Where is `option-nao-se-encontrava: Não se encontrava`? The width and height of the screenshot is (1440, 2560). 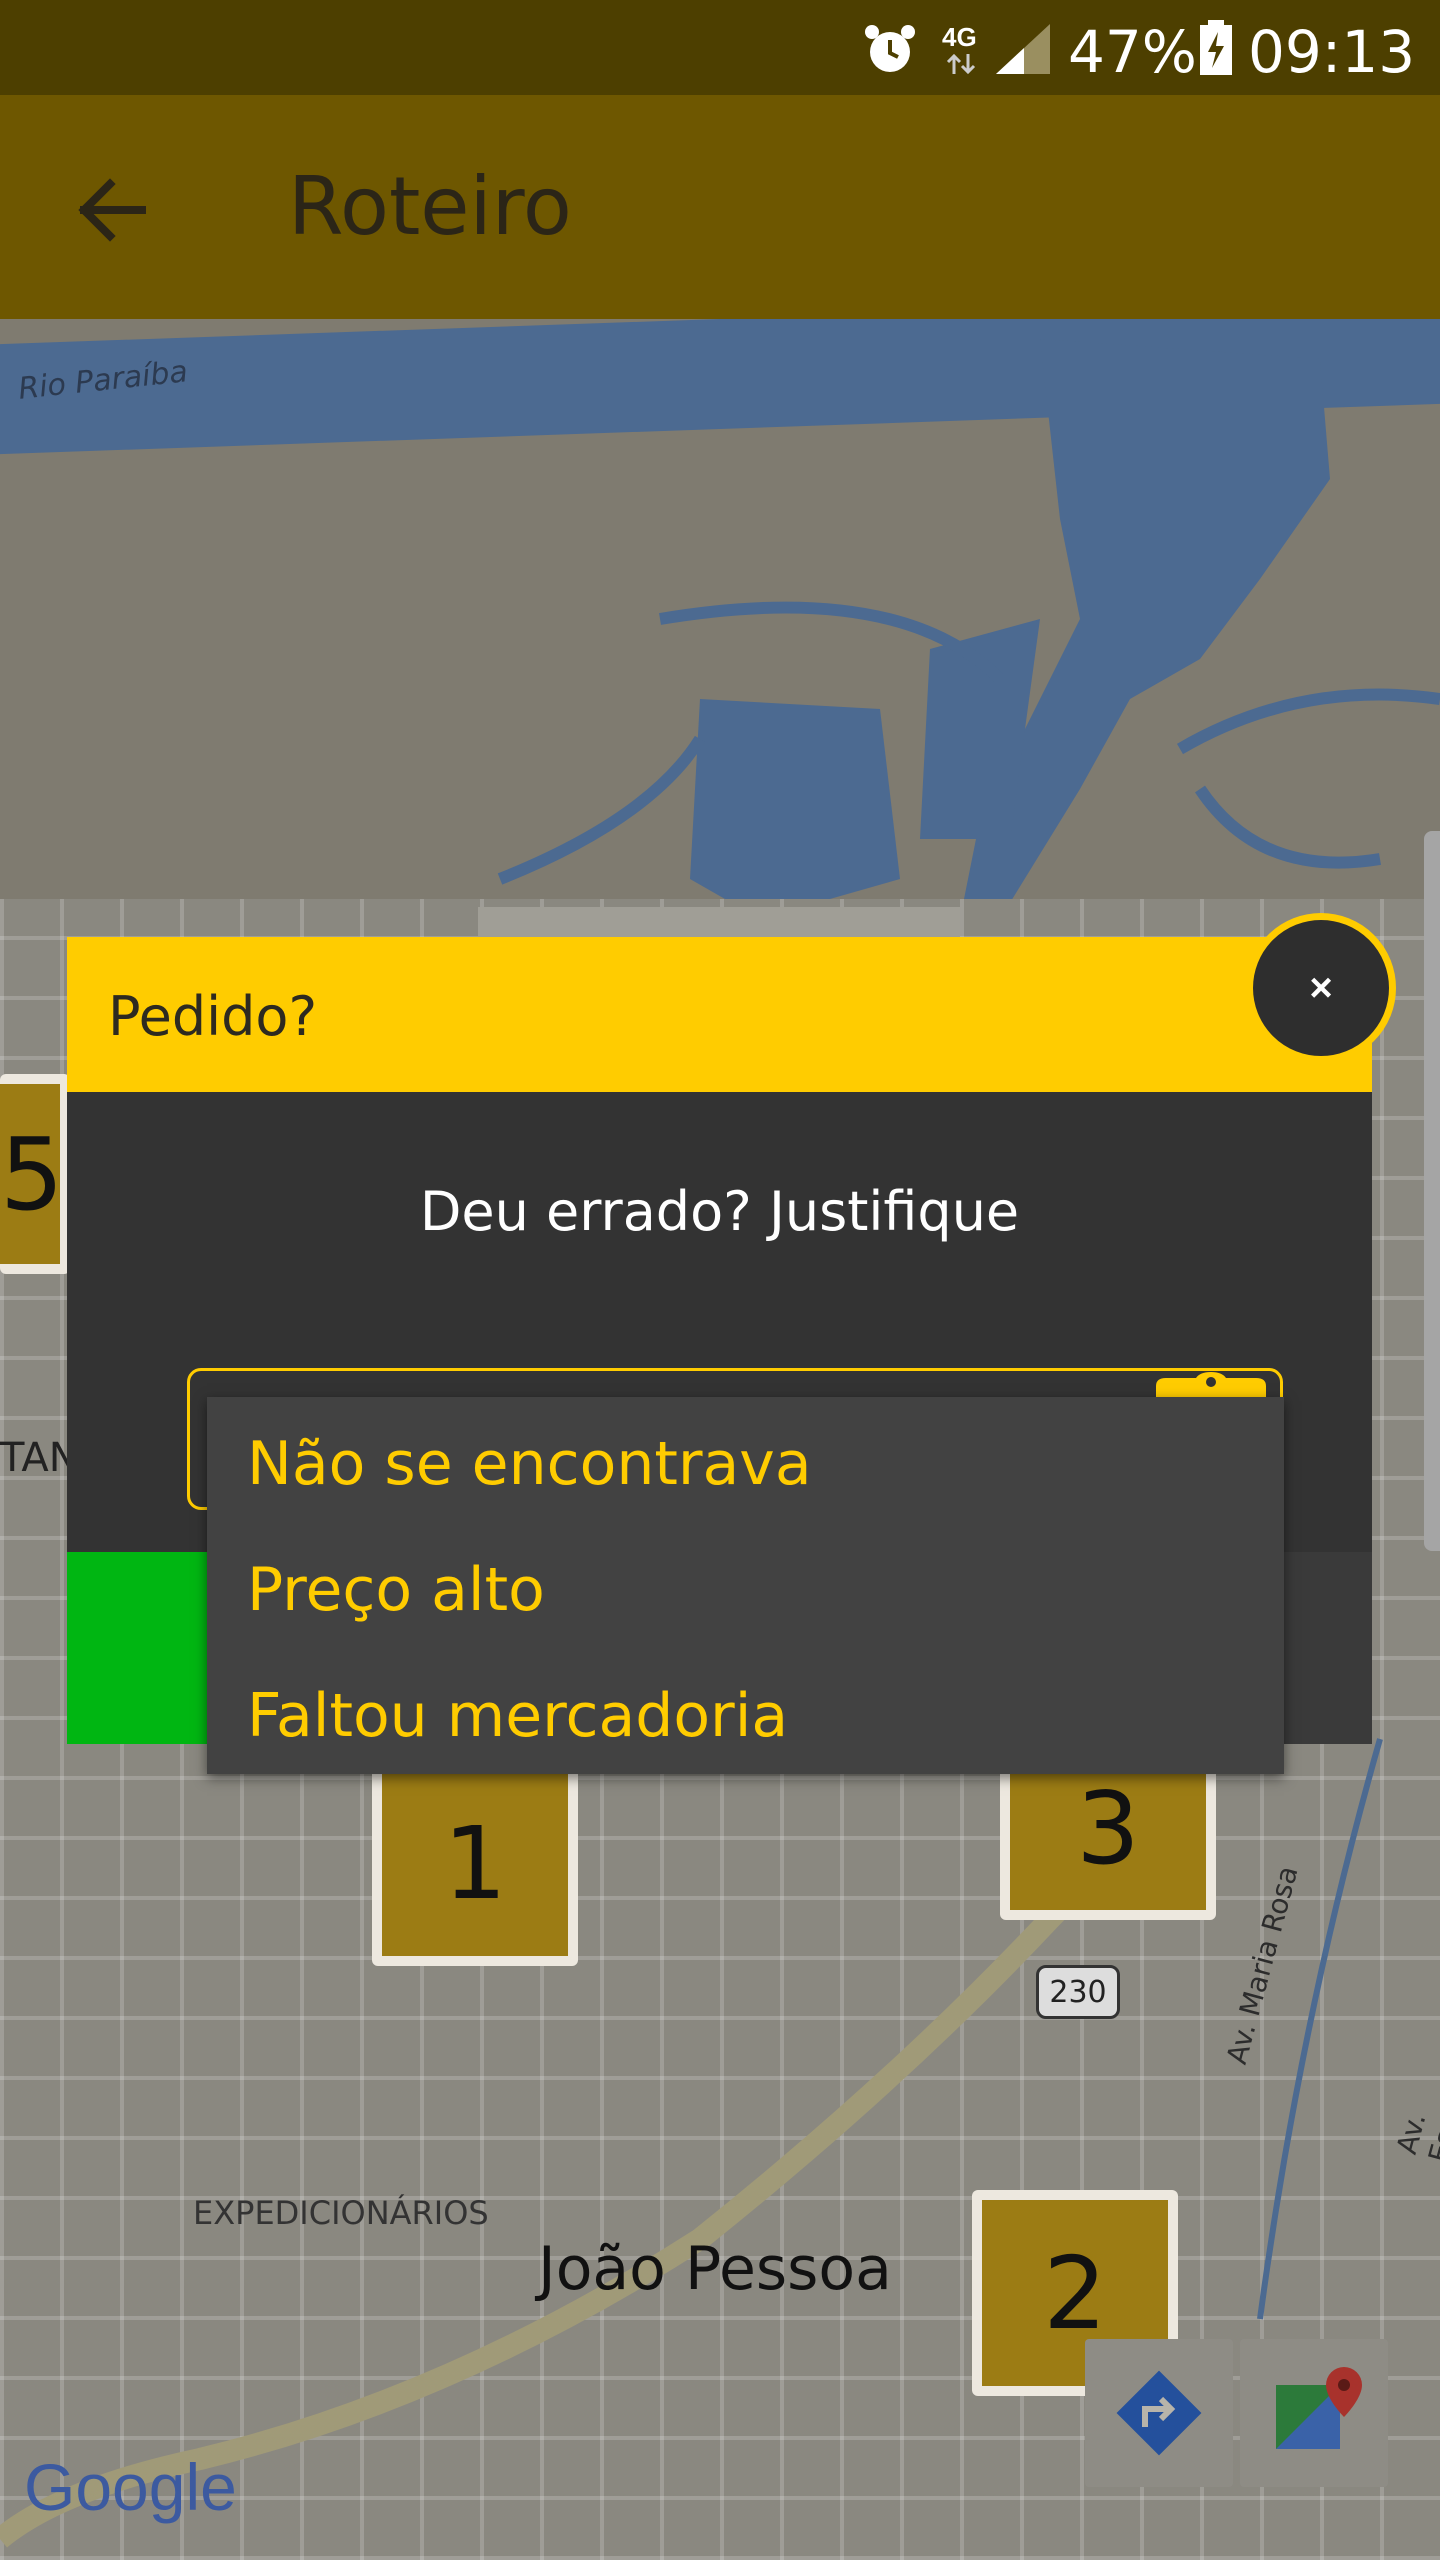 option-nao-se-encontrava: Não se encontrava is located at coordinates (529, 1464).